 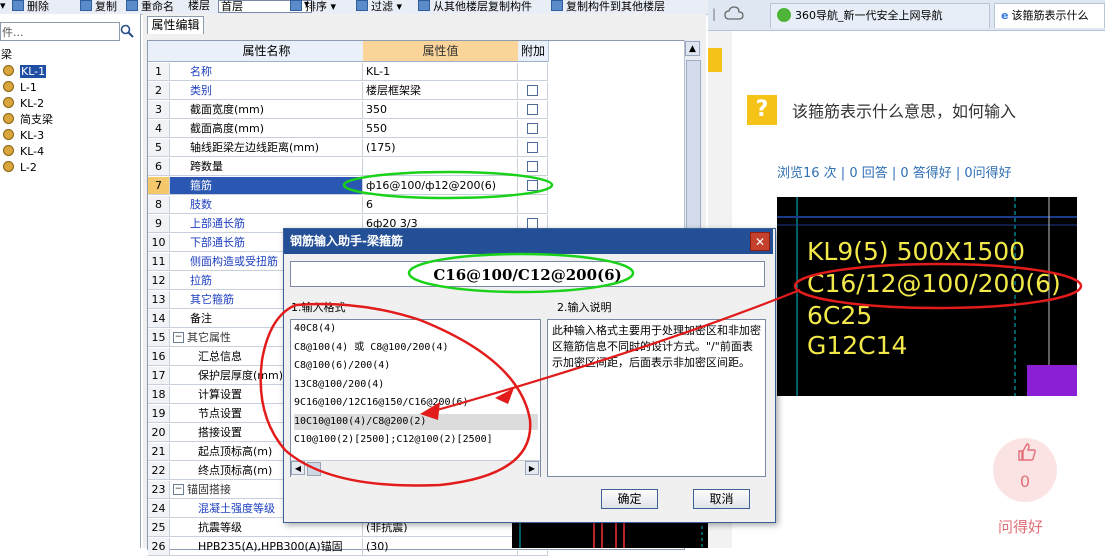 I want to click on copy-to-floor-button: 复制构件到其他楼层, so click(x=608, y=7).